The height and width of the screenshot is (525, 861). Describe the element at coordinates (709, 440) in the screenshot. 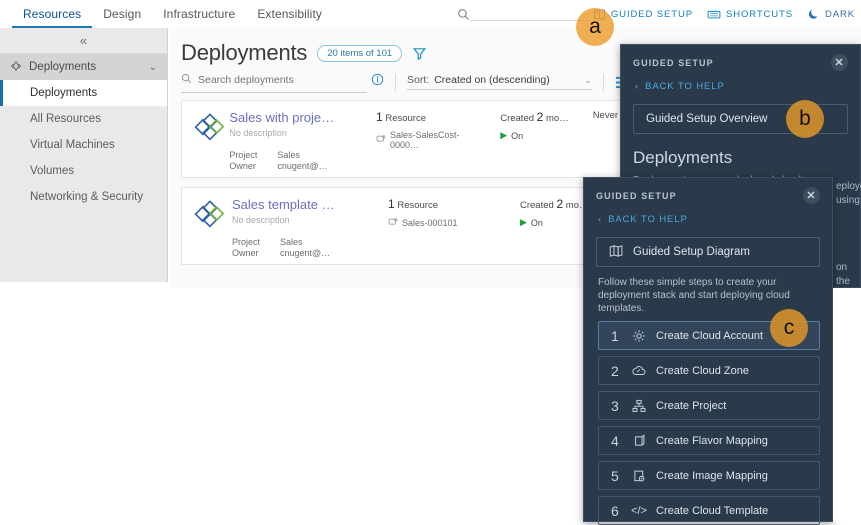

I see `step-create-flavor-mapping: 4 Create Flavor Mapping` at that location.